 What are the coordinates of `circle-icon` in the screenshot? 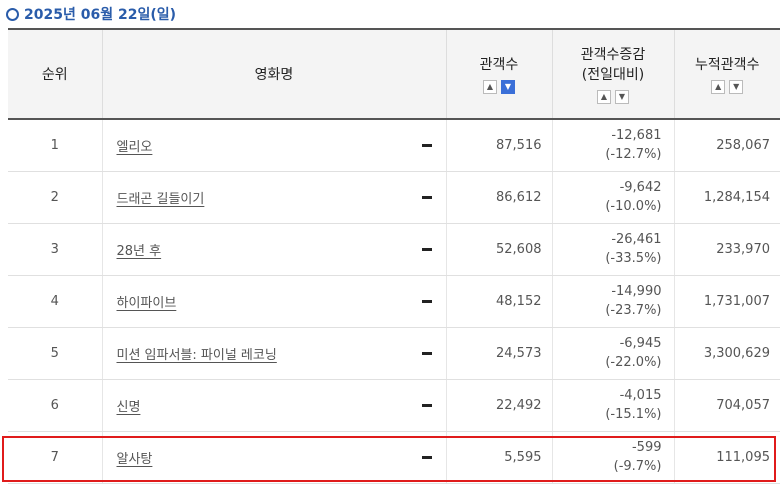 It's located at (12, 14).